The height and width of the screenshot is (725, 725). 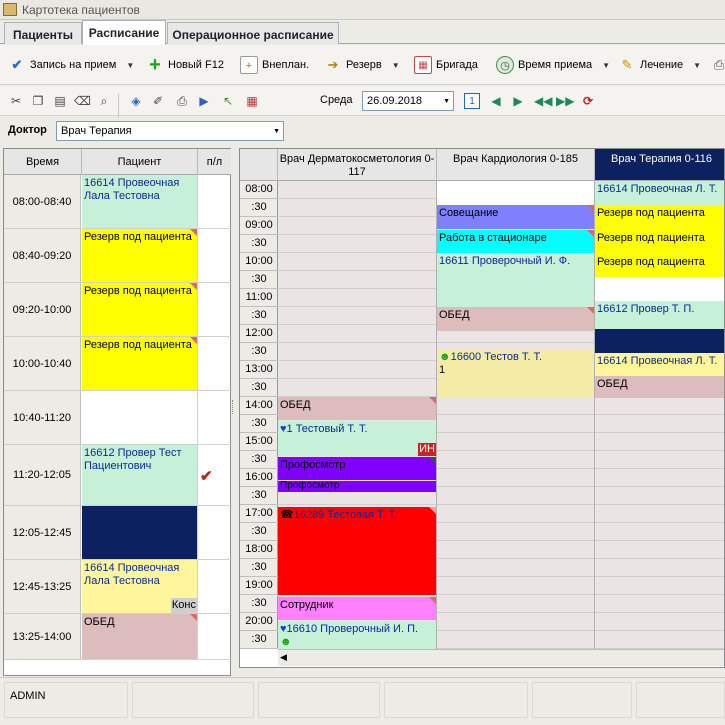 What do you see at coordinates (124, 32) in the screenshot?
I see `tab-schedule: Расписание` at bounding box center [124, 32].